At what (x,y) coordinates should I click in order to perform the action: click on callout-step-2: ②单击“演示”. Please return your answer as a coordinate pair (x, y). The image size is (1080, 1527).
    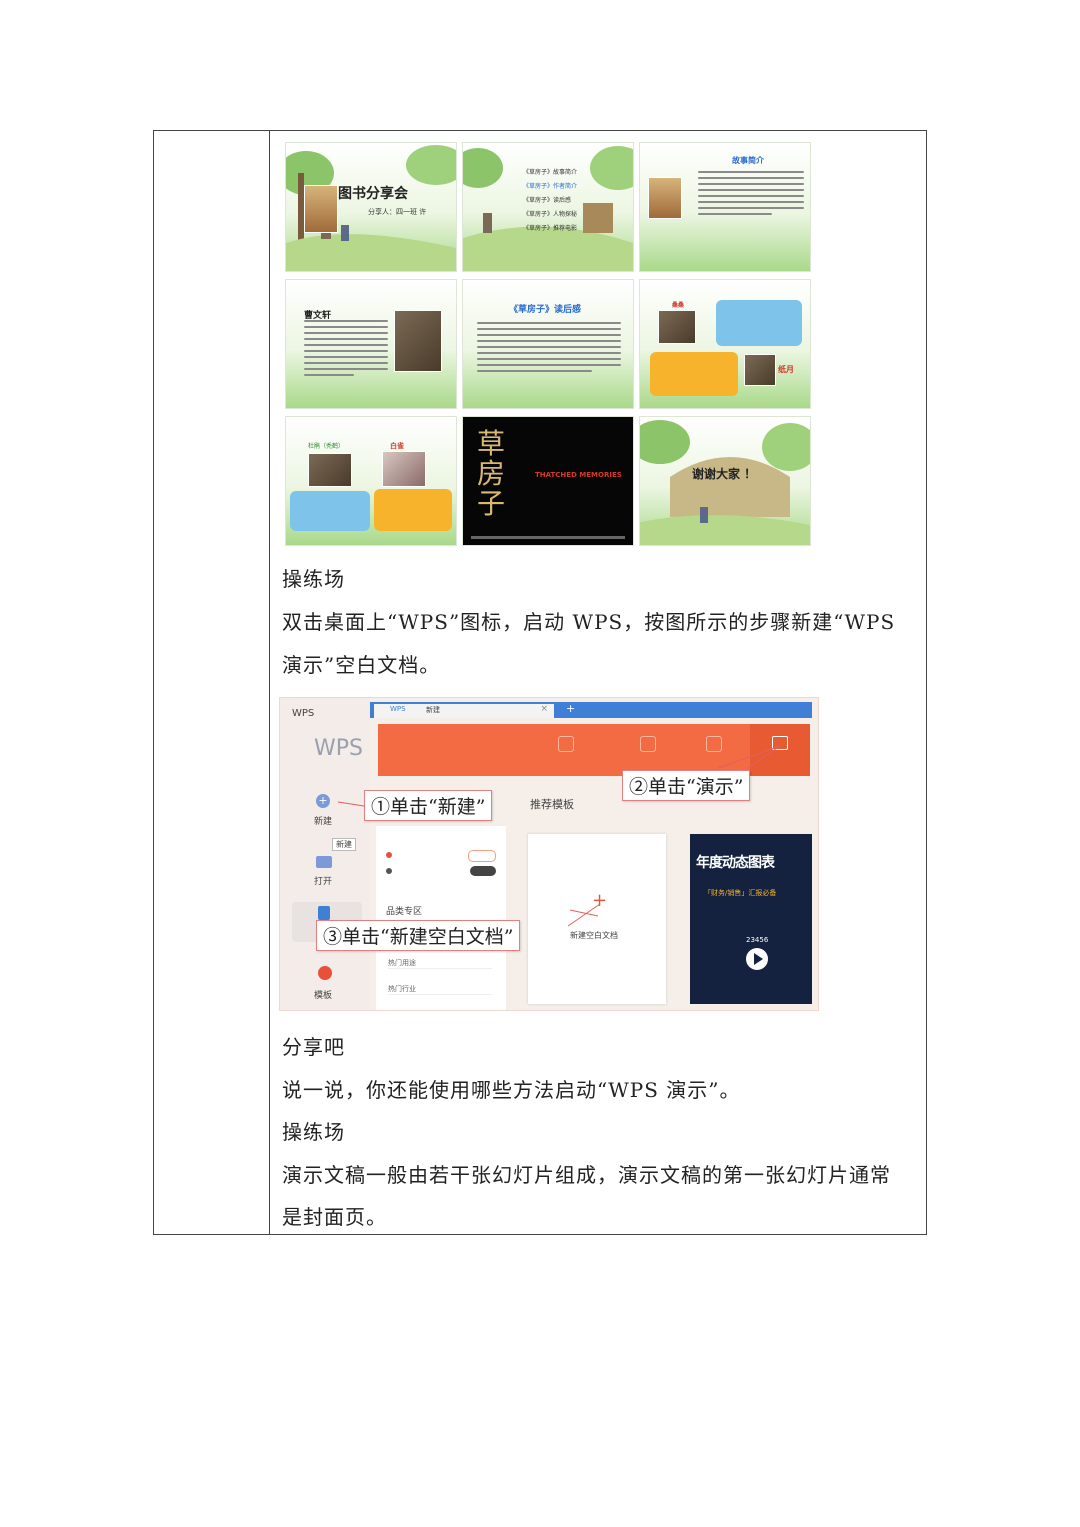
    Looking at the image, I should click on (686, 785).